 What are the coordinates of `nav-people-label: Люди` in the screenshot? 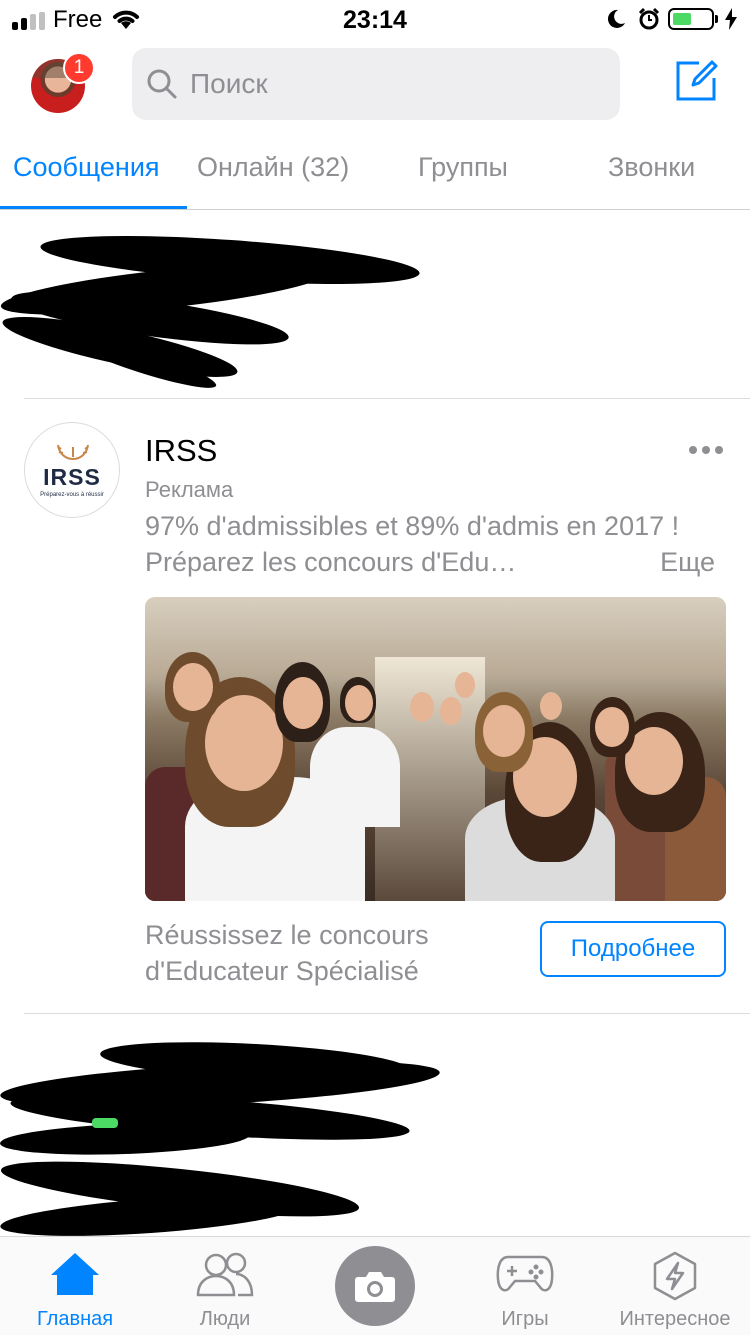 It's located at (225, 1319).